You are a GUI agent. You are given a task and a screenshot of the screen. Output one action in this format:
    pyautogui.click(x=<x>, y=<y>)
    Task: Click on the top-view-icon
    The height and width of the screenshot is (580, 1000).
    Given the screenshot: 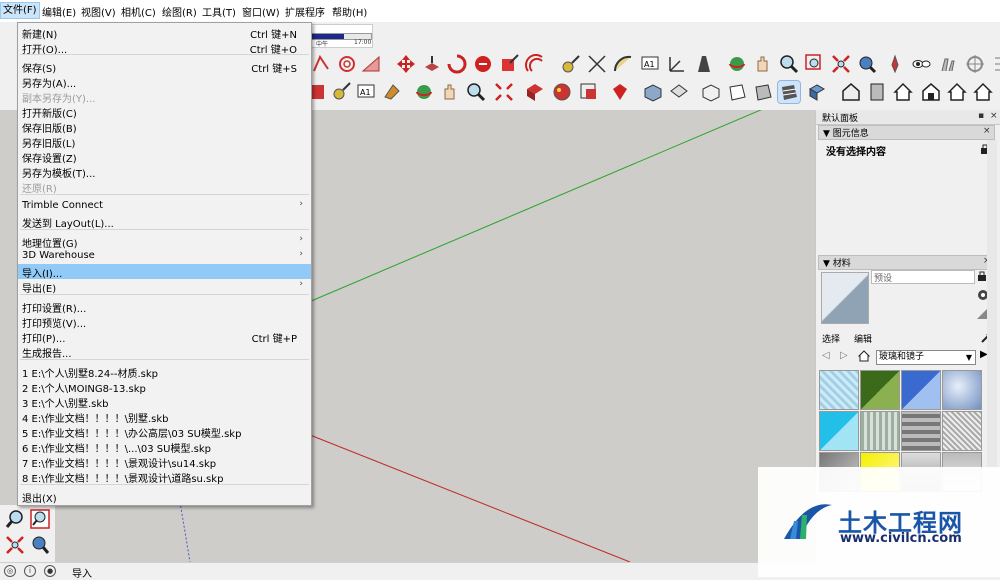 What is the action you would take?
    pyautogui.click(x=679, y=92)
    